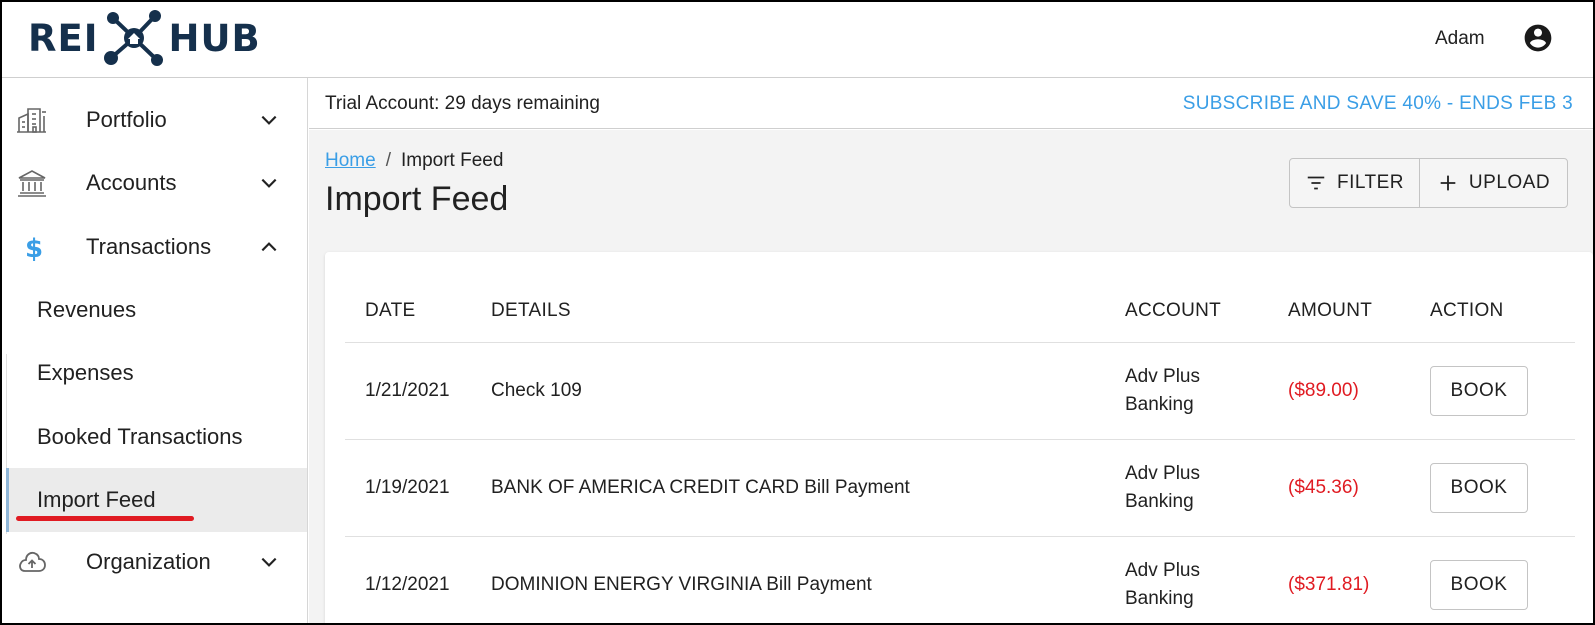  Describe the element at coordinates (149, 246) in the screenshot. I see `sidebar-item-label: Transactions` at that location.